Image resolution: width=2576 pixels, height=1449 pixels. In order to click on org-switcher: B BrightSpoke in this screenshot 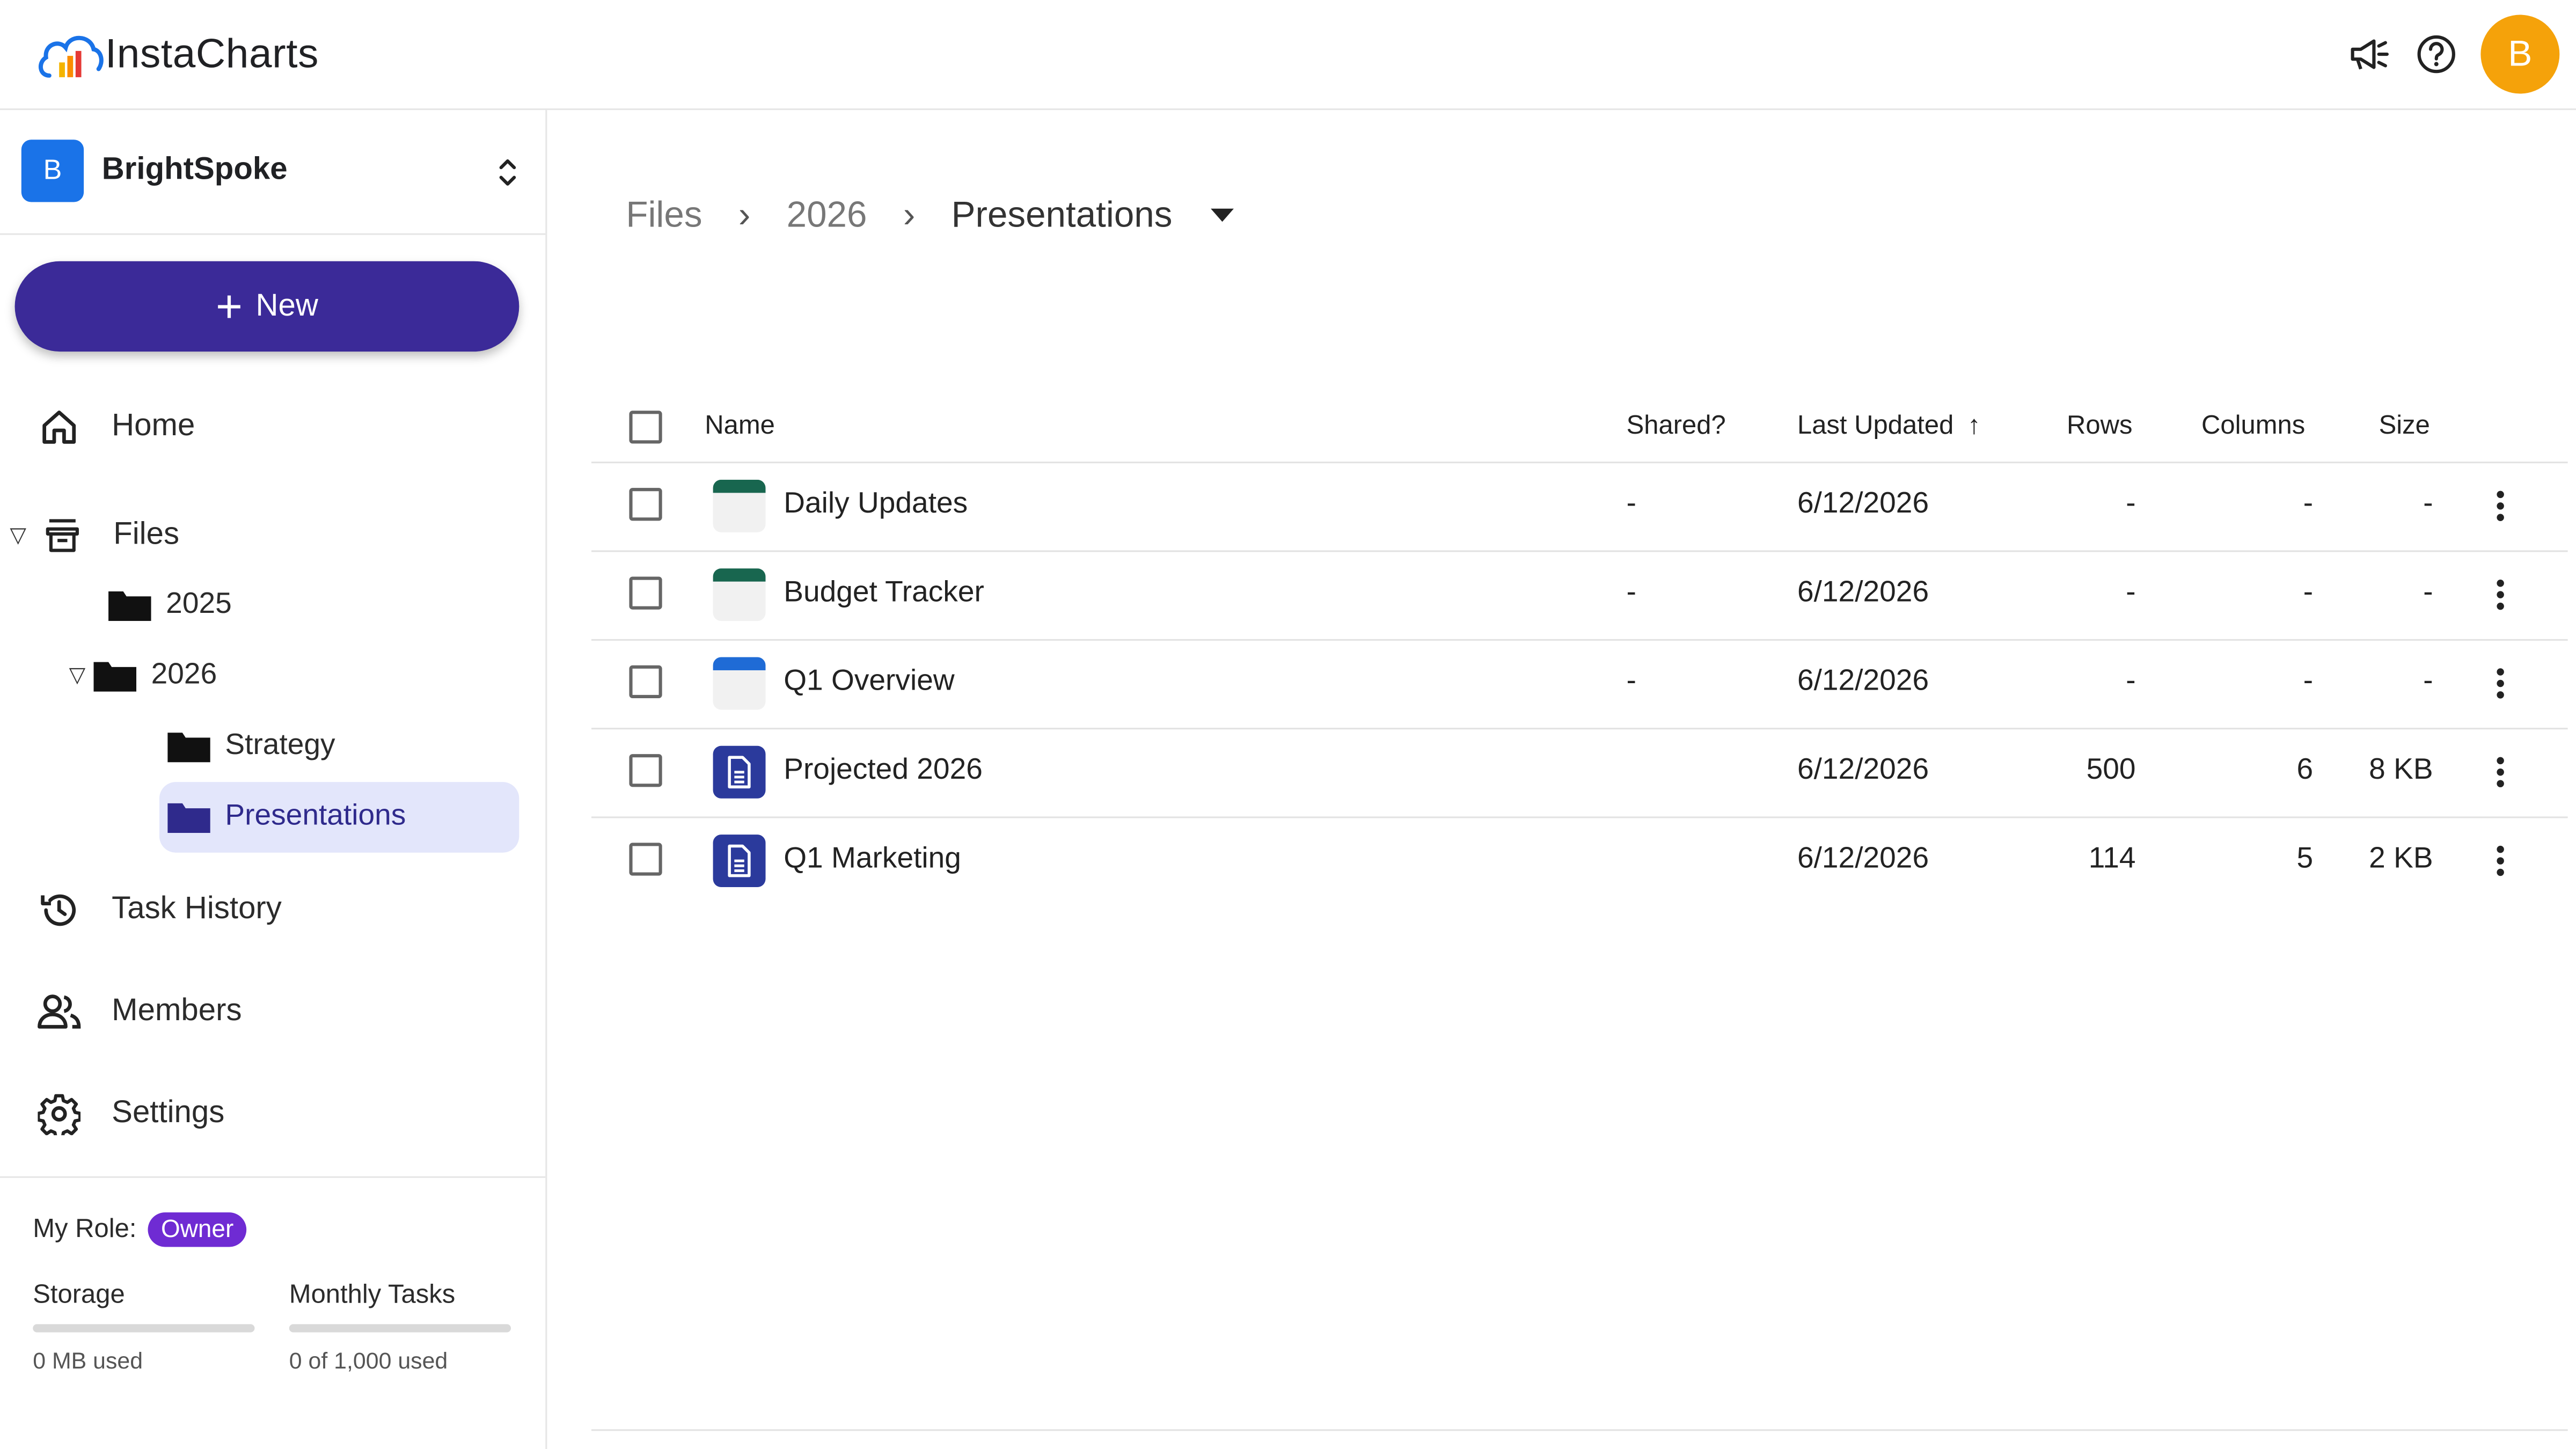, I will do `click(273, 172)`.